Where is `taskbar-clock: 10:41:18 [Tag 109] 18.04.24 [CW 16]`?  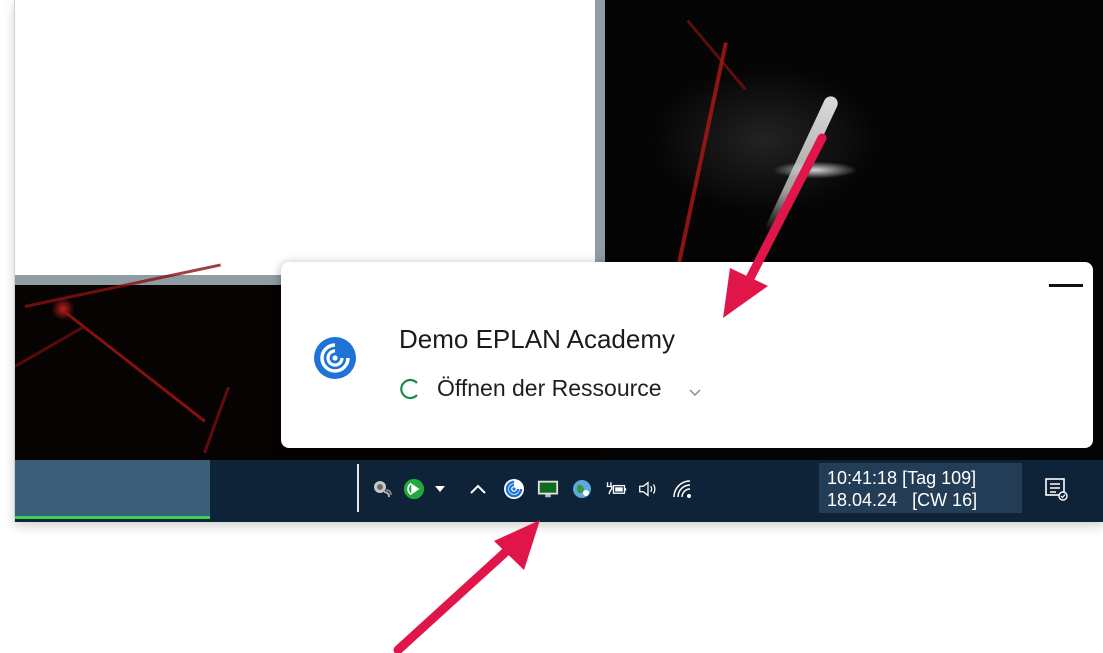 taskbar-clock: 10:41:18 [Tag 109] 18.04.24 [CW 16] is located at coordinates (920, 488).